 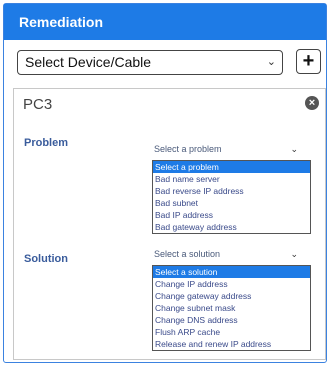 I want to click on problem-option: Bad gateway address, so click(x=231, y=227).